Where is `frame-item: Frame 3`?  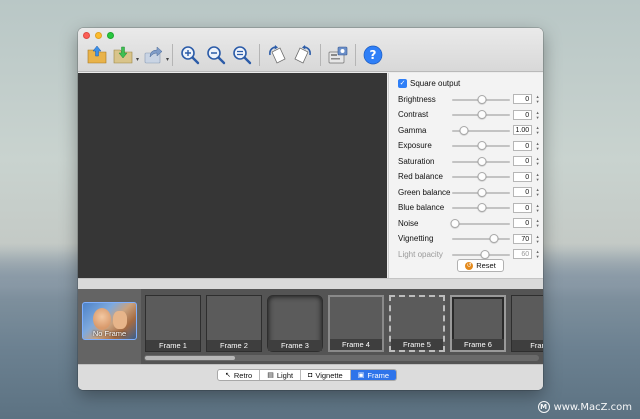 frame-item: Frame 3 is located at coordinates (295, 323).